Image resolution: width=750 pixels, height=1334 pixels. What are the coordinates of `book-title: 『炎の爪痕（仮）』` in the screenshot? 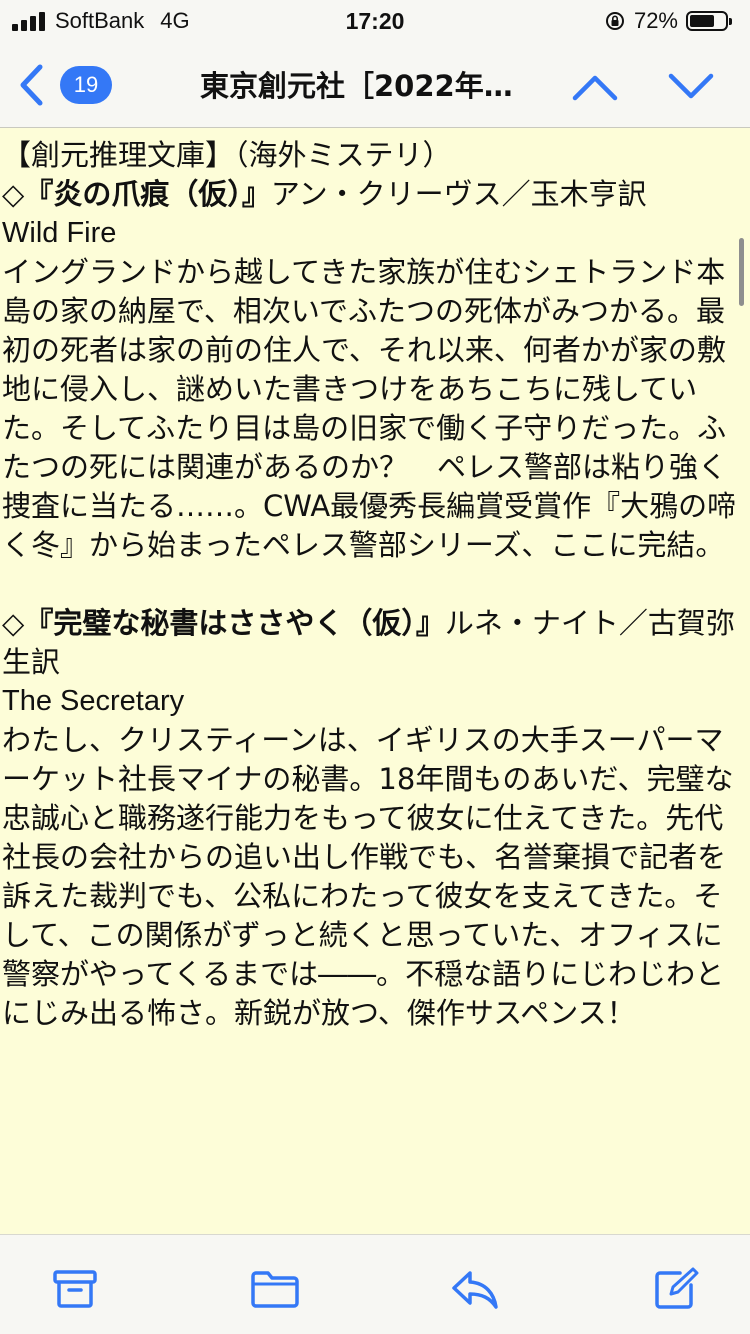 It's located at (147, 194).